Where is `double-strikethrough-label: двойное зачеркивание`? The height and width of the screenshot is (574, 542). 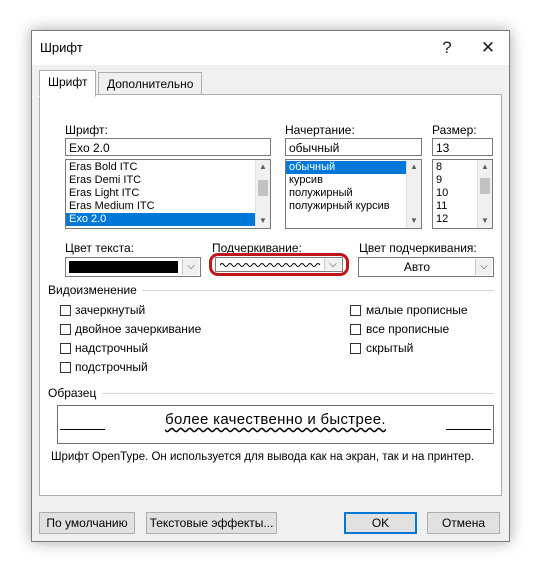 double-strikethrough-label: двойное зачеркивание is located at coordinates (138, 329).